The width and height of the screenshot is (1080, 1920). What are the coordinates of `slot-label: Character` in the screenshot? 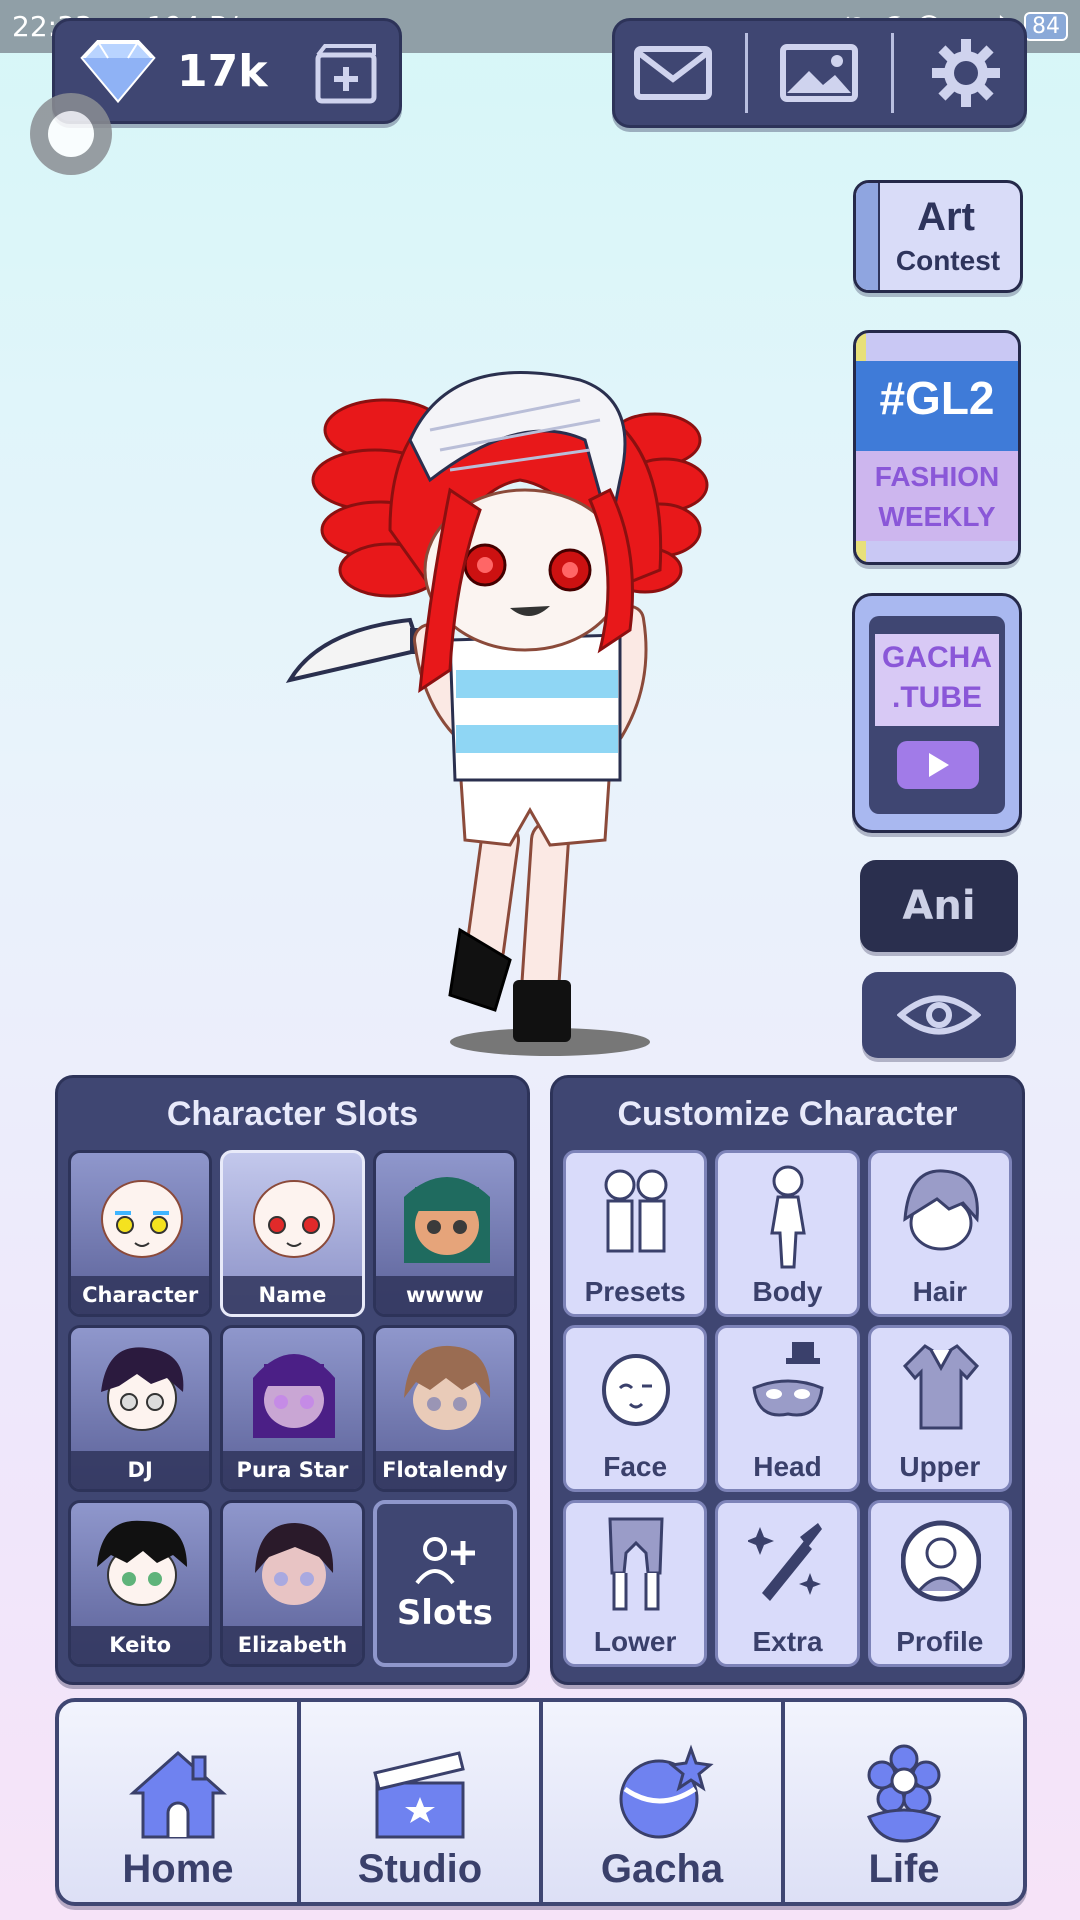 It's located at (140, 1295).